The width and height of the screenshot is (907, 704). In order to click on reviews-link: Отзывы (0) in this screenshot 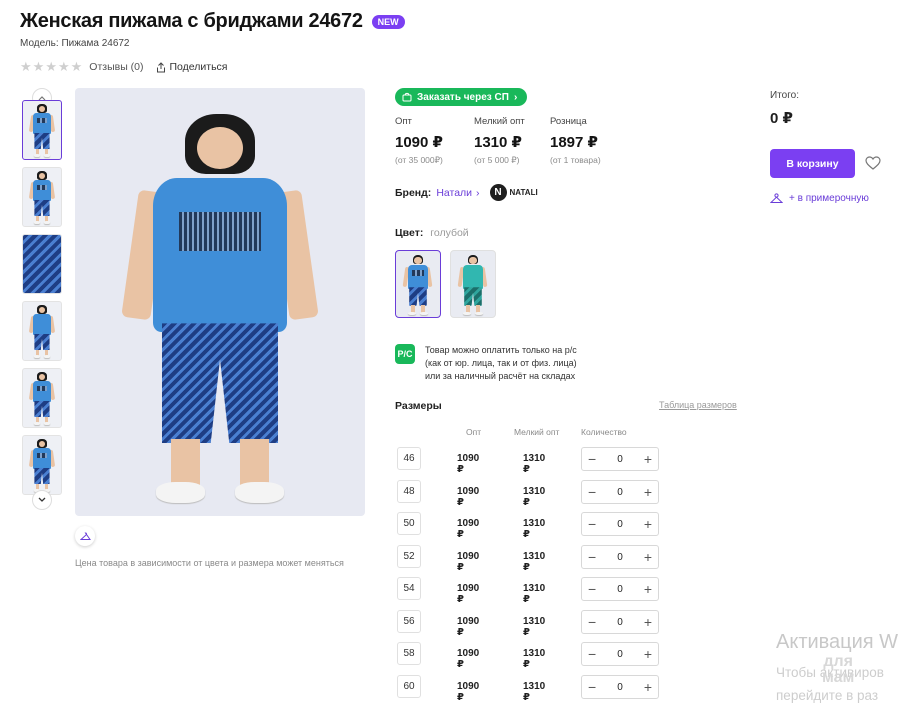, I will do `click(116, 67)`.